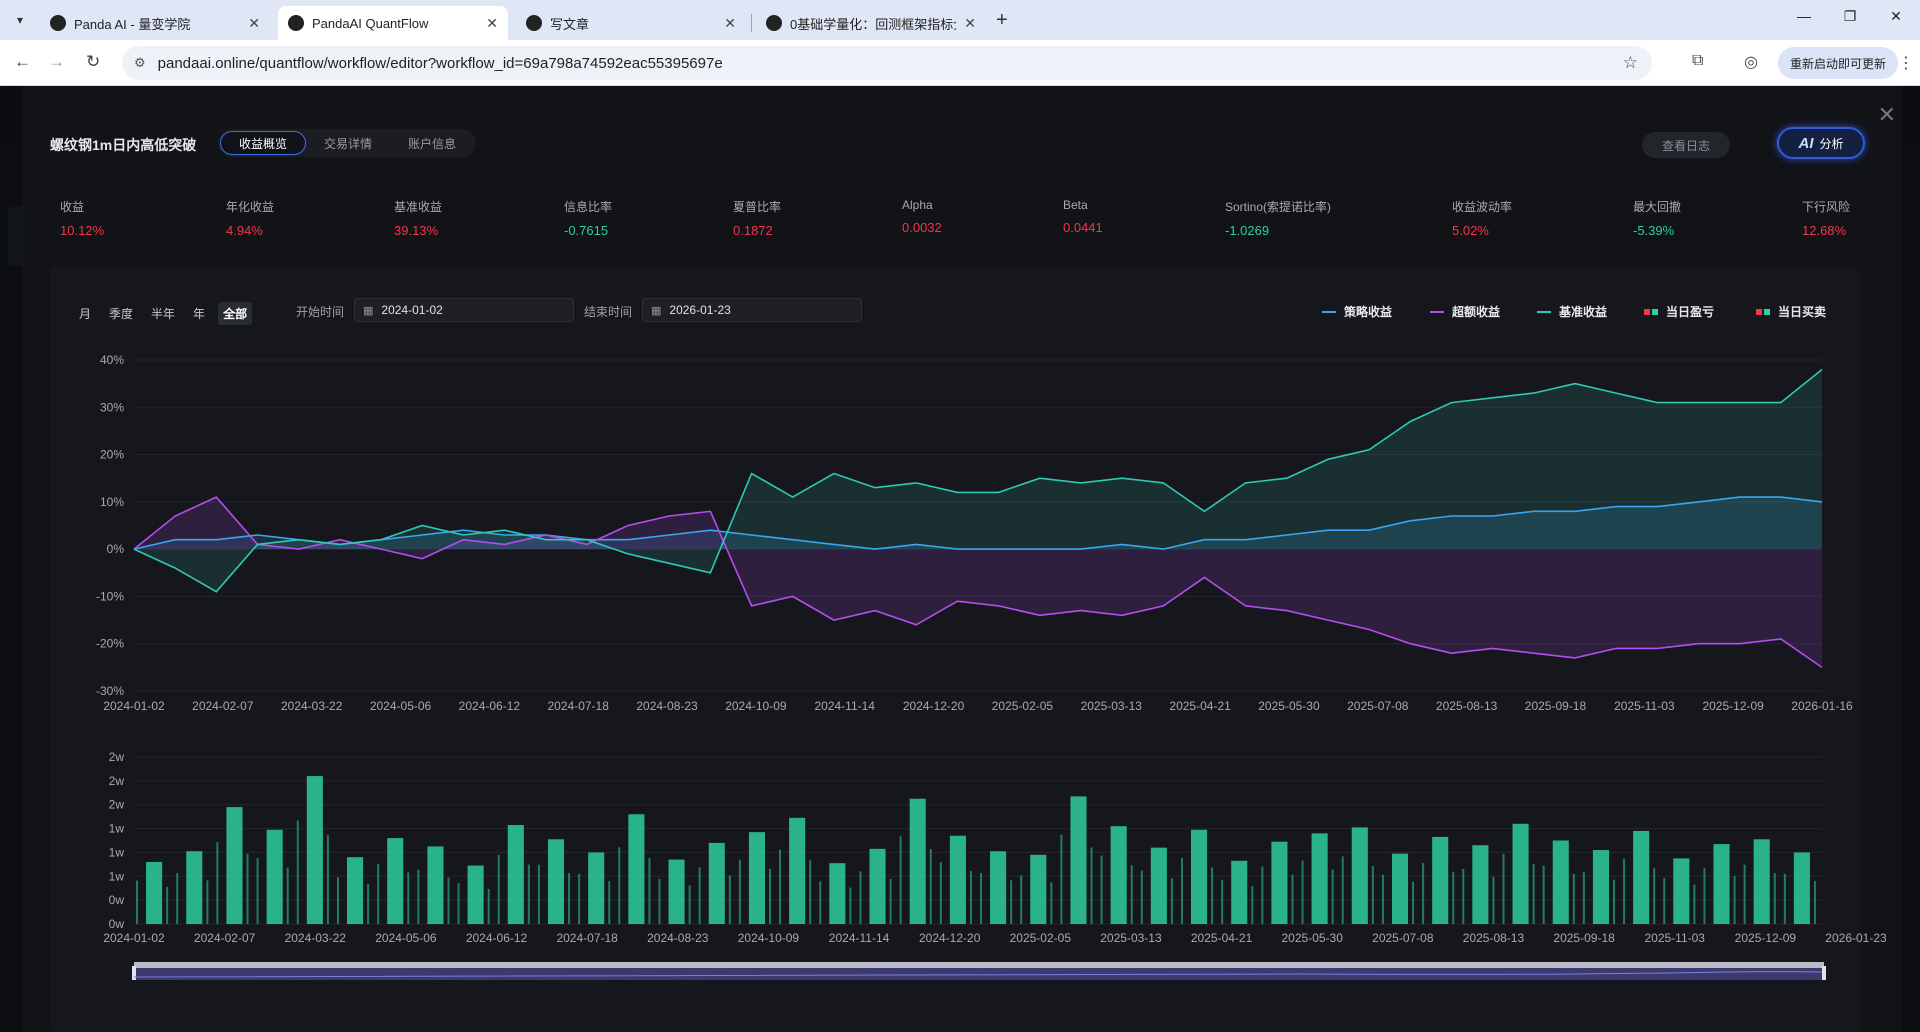 Image resolution: width=1920 pixels, height=1032 pixels. What do you see at coordinates (110, 596) in the screenshot?
I see `y-tick-label: -10%` at bounding box center [110, 596].